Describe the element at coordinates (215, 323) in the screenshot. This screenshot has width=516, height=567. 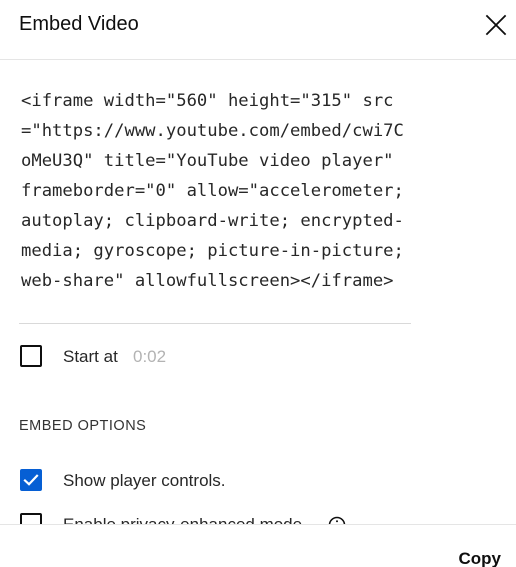
I see `code-underline-divider` at that location.